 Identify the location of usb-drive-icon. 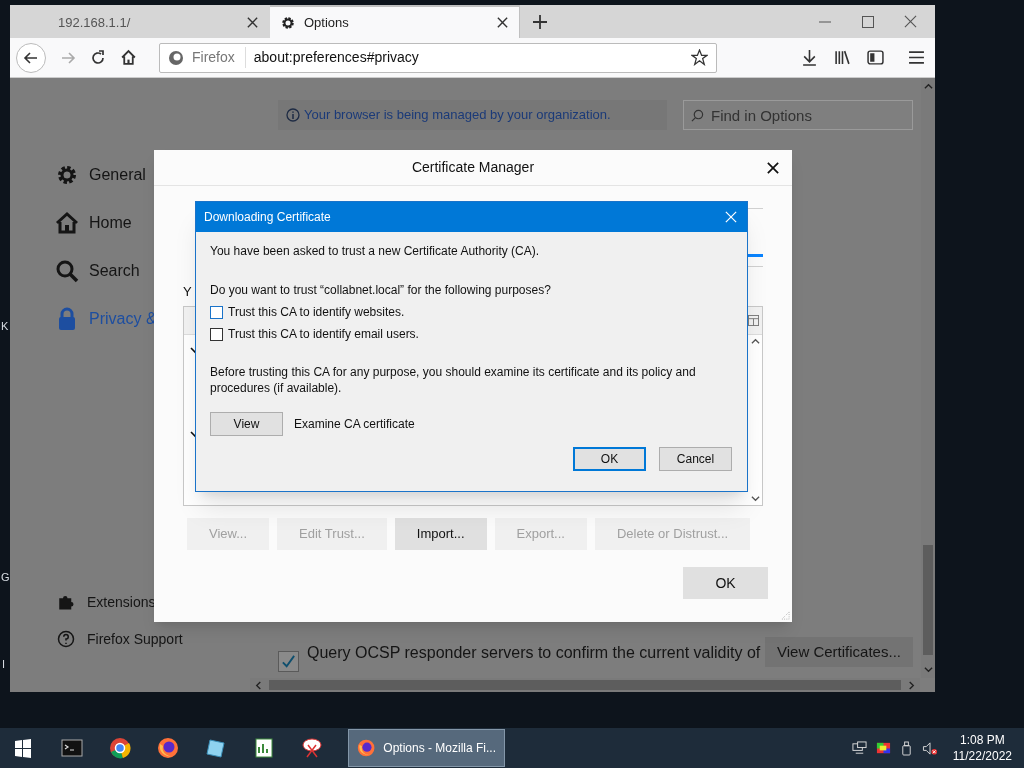
(906, 748).